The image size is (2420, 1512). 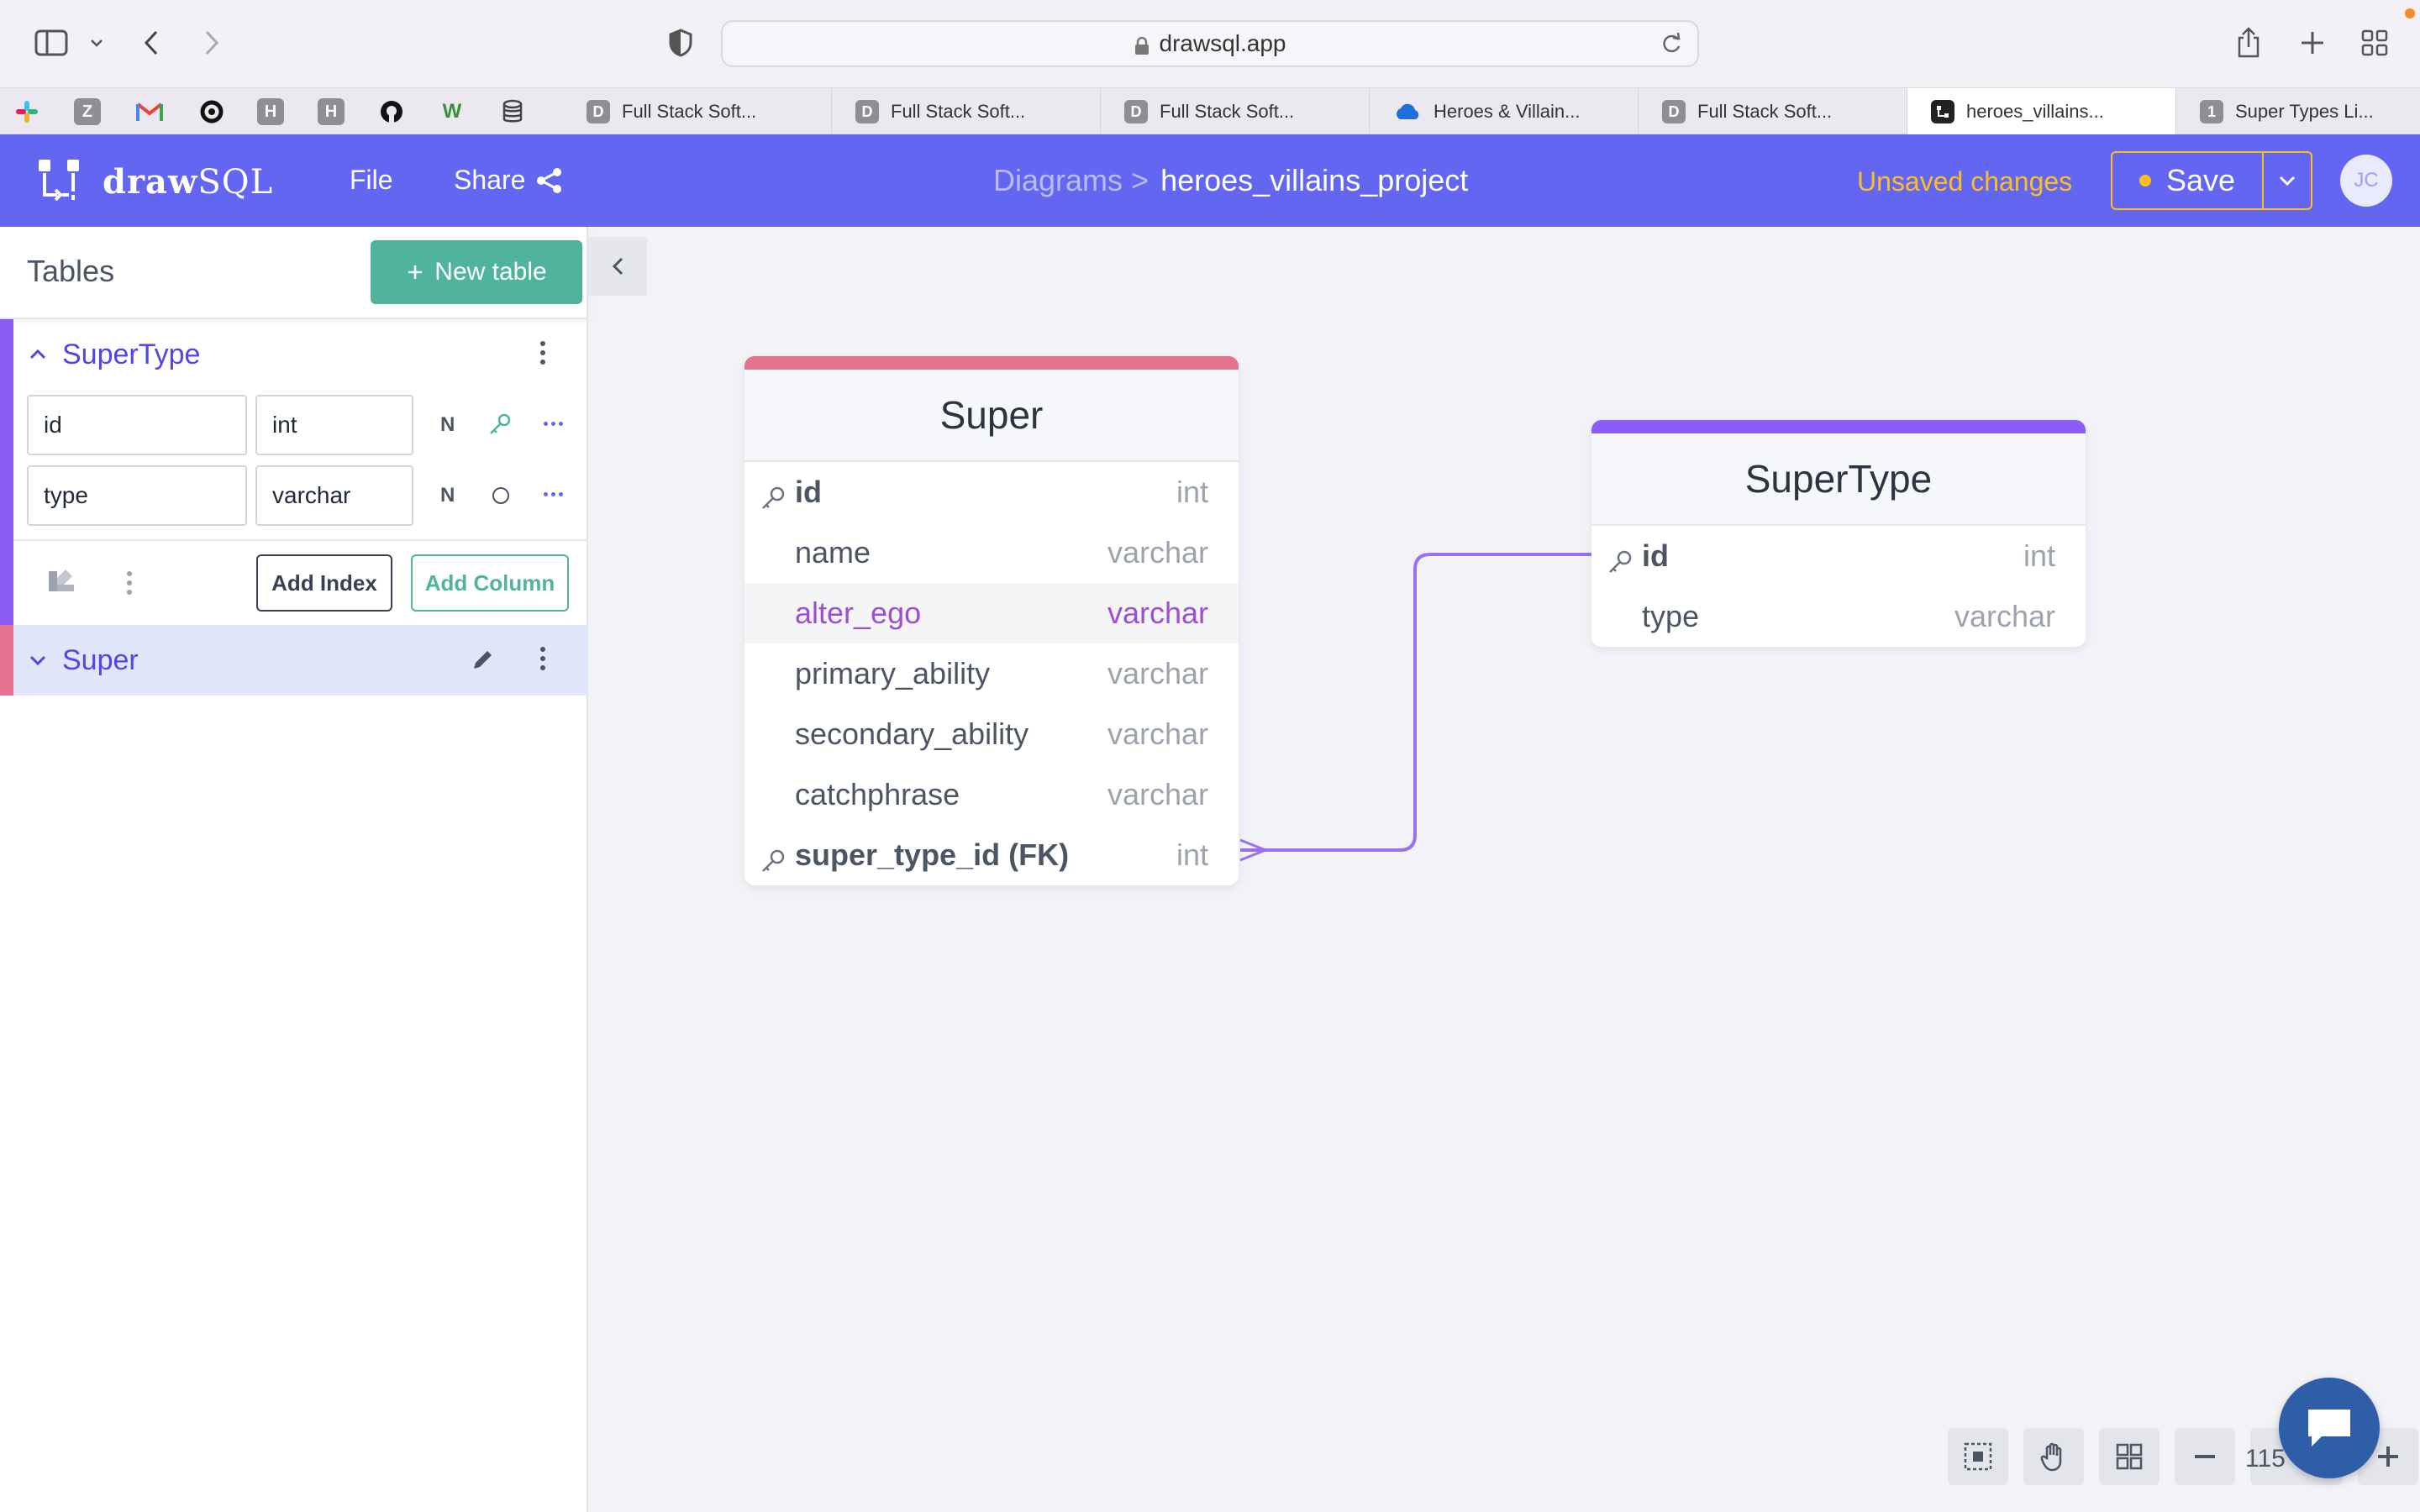 What do you see at coordinates (992, 794) in the screenshot?
I see `er-column-row: catchphrase varchar` at bounding box center [992, 794].